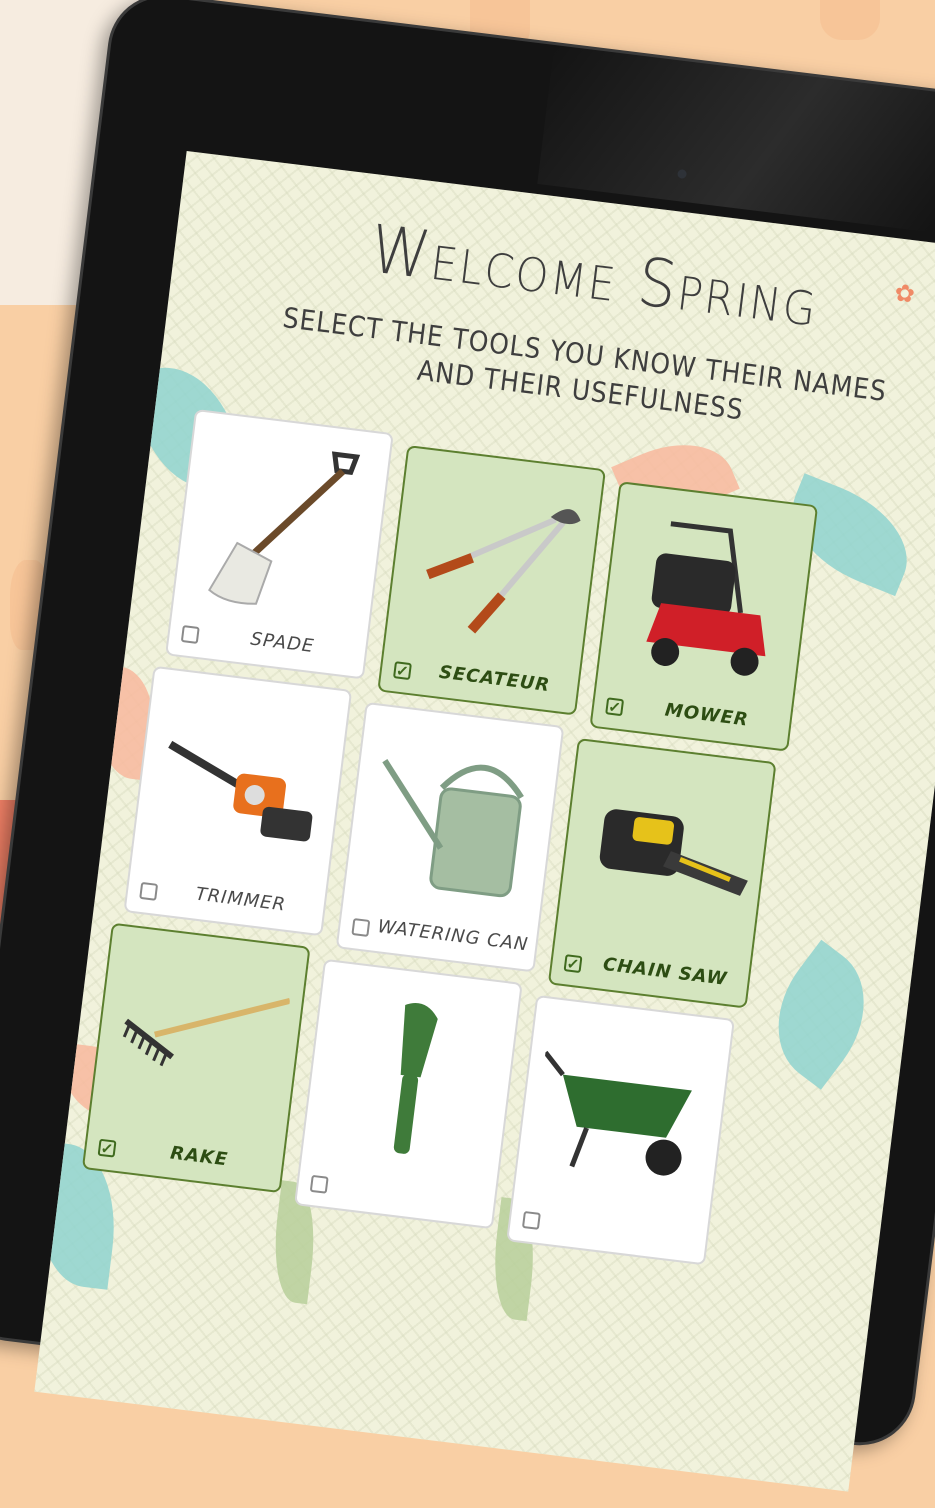 The height and width of the screenshot is (1508, 935). What do you see at coordinates (453, 828) in the screenshot?
I see `watering-can-icon` at bounding box center [453, 828].